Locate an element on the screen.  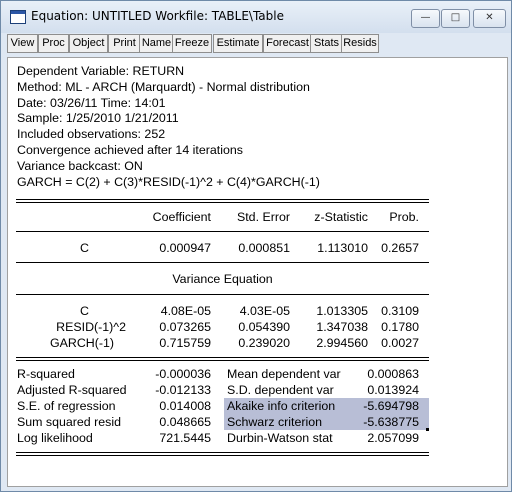
stat-label: Mean dependent var is located at coordinates (284, 374).